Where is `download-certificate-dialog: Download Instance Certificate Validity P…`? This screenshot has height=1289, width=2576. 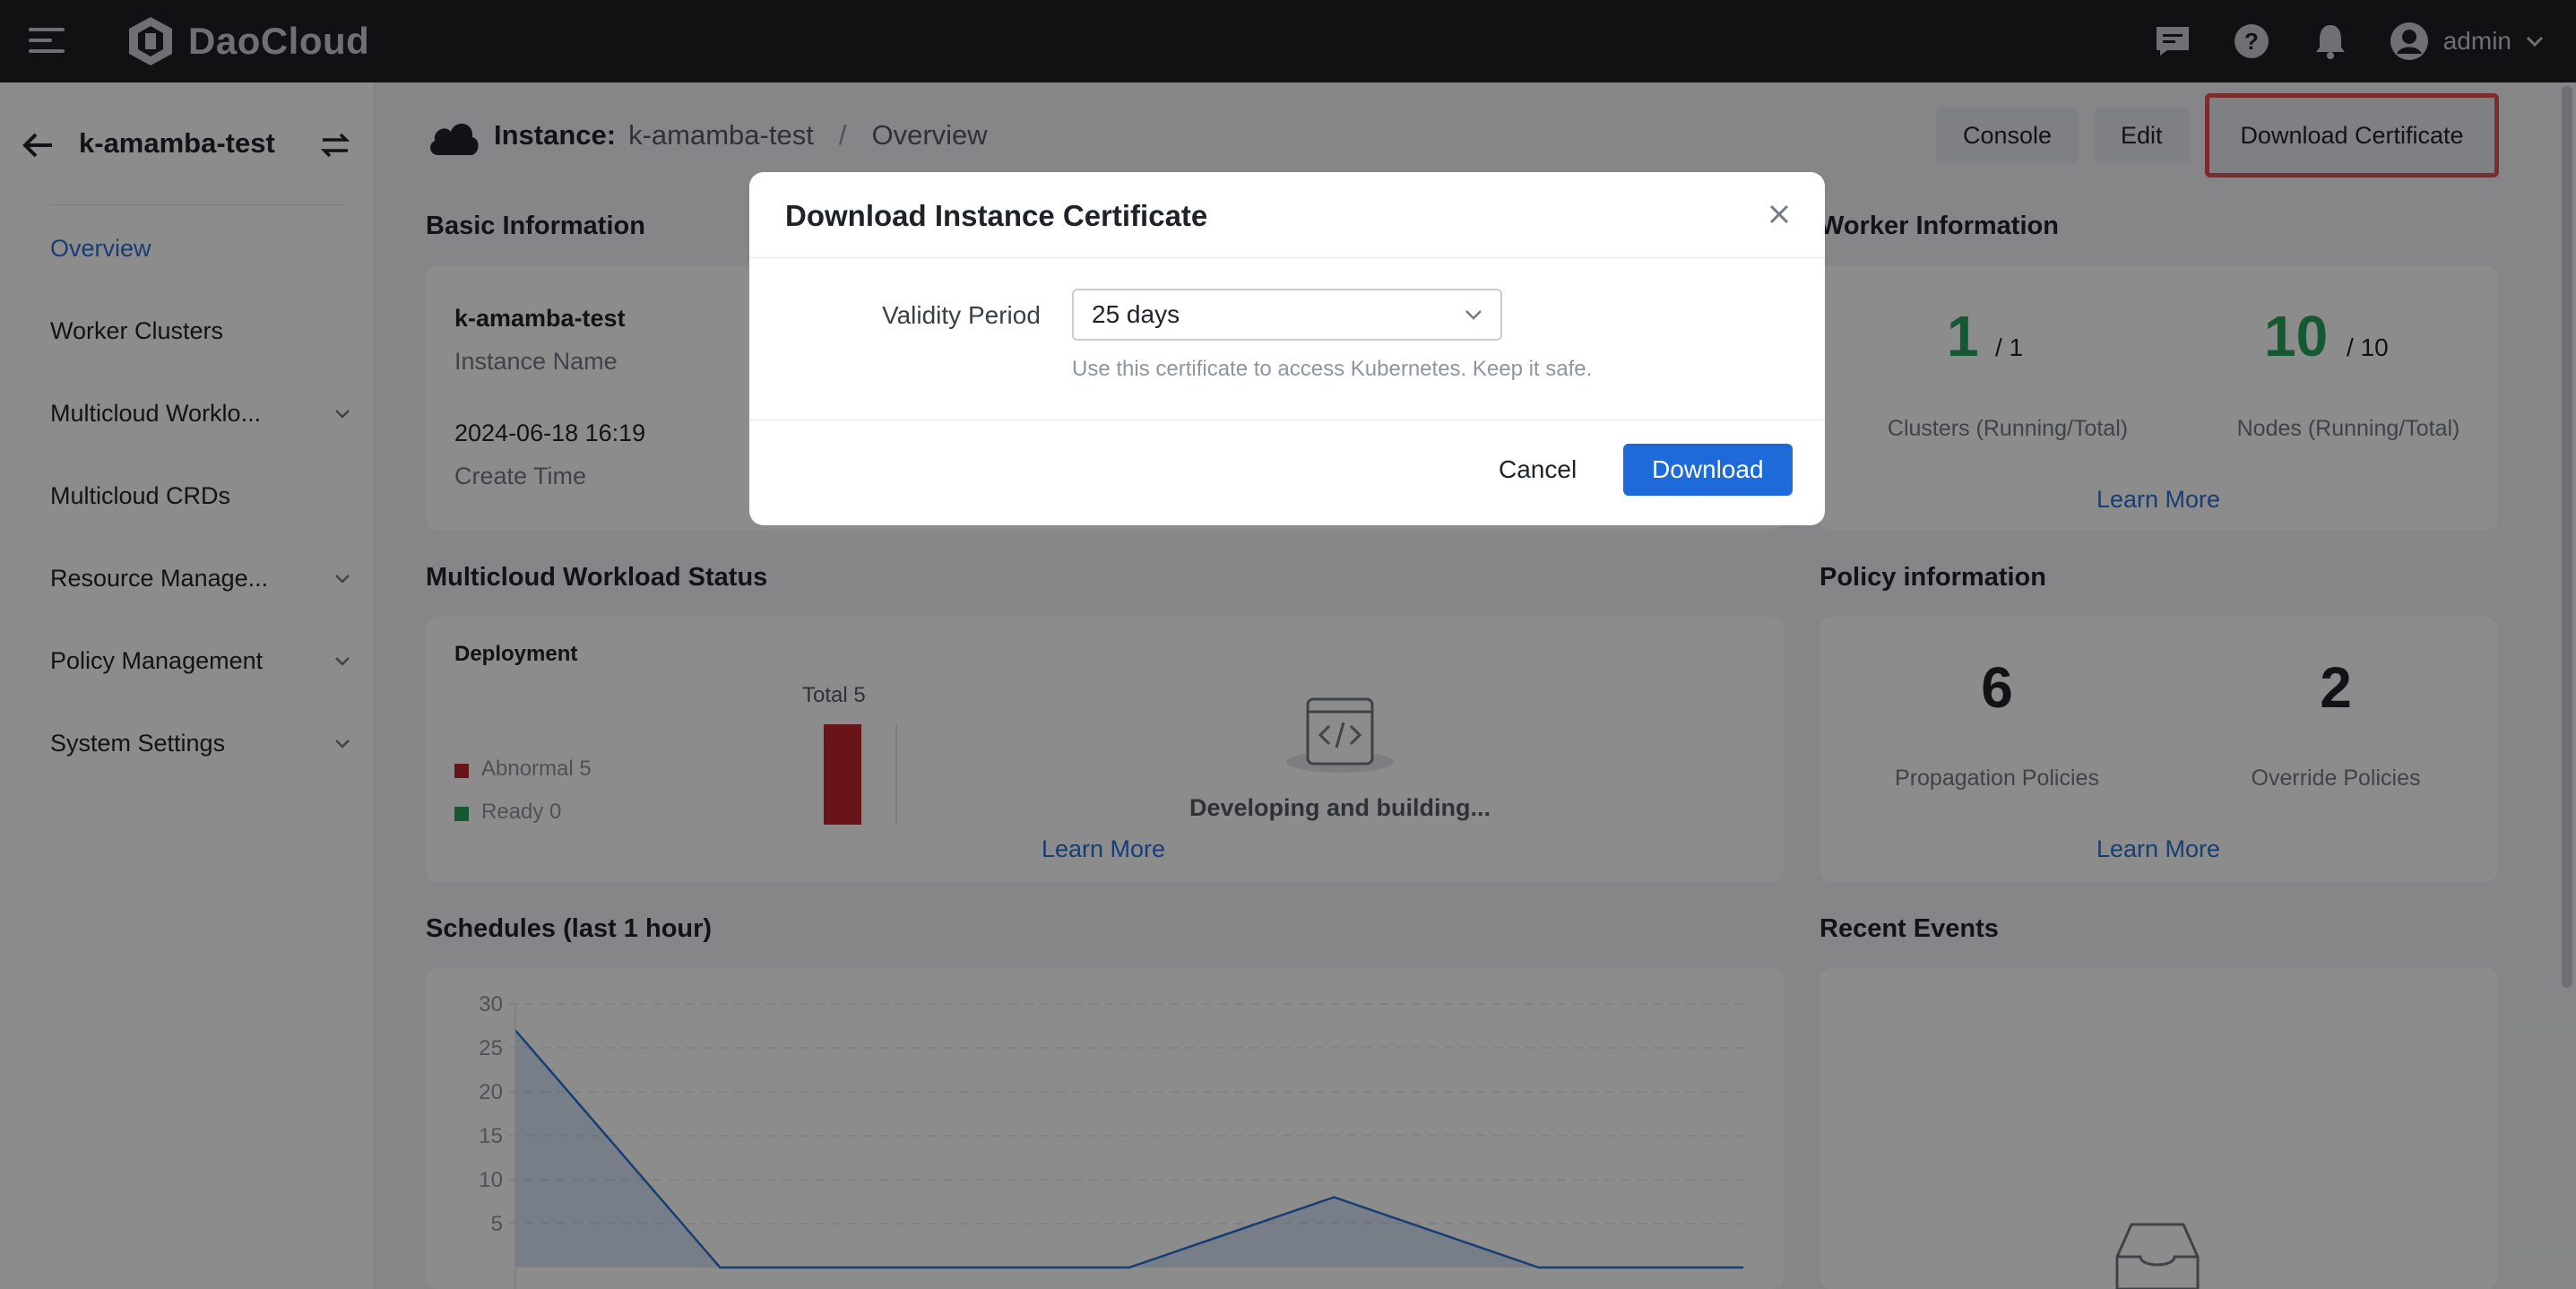 download-certificate-dialog: Download Instance Certificate Validity P… is located at coordinates (1287, 348).